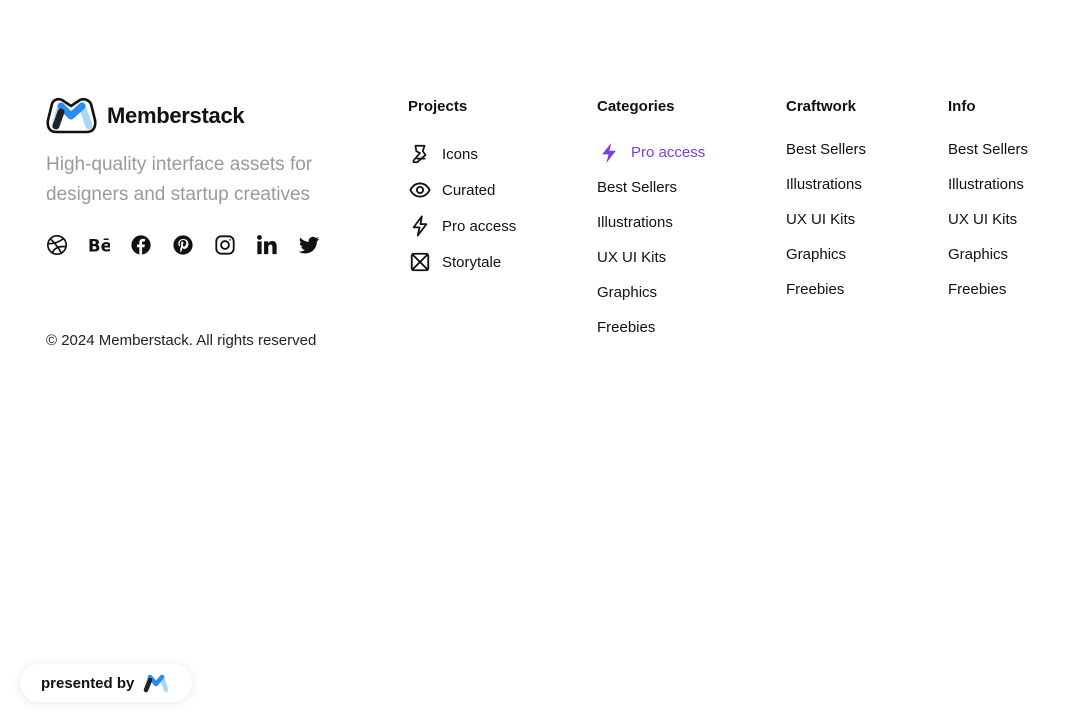  Describe the element at coordinates (469, 190) in the screenshot. I see `projects-link-label: Curated` at that location.